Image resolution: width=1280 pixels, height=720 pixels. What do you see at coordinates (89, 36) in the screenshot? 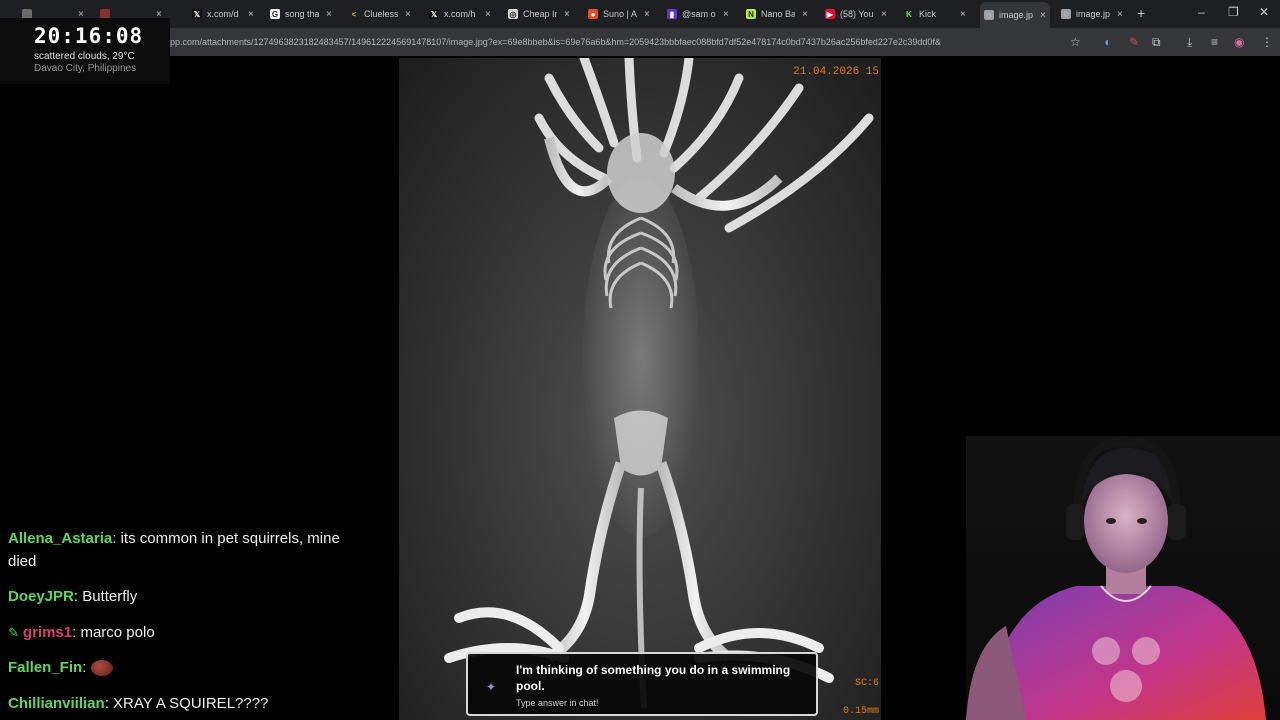
I see `clock-time: 20:16:08` at bounding box center [89, 36].